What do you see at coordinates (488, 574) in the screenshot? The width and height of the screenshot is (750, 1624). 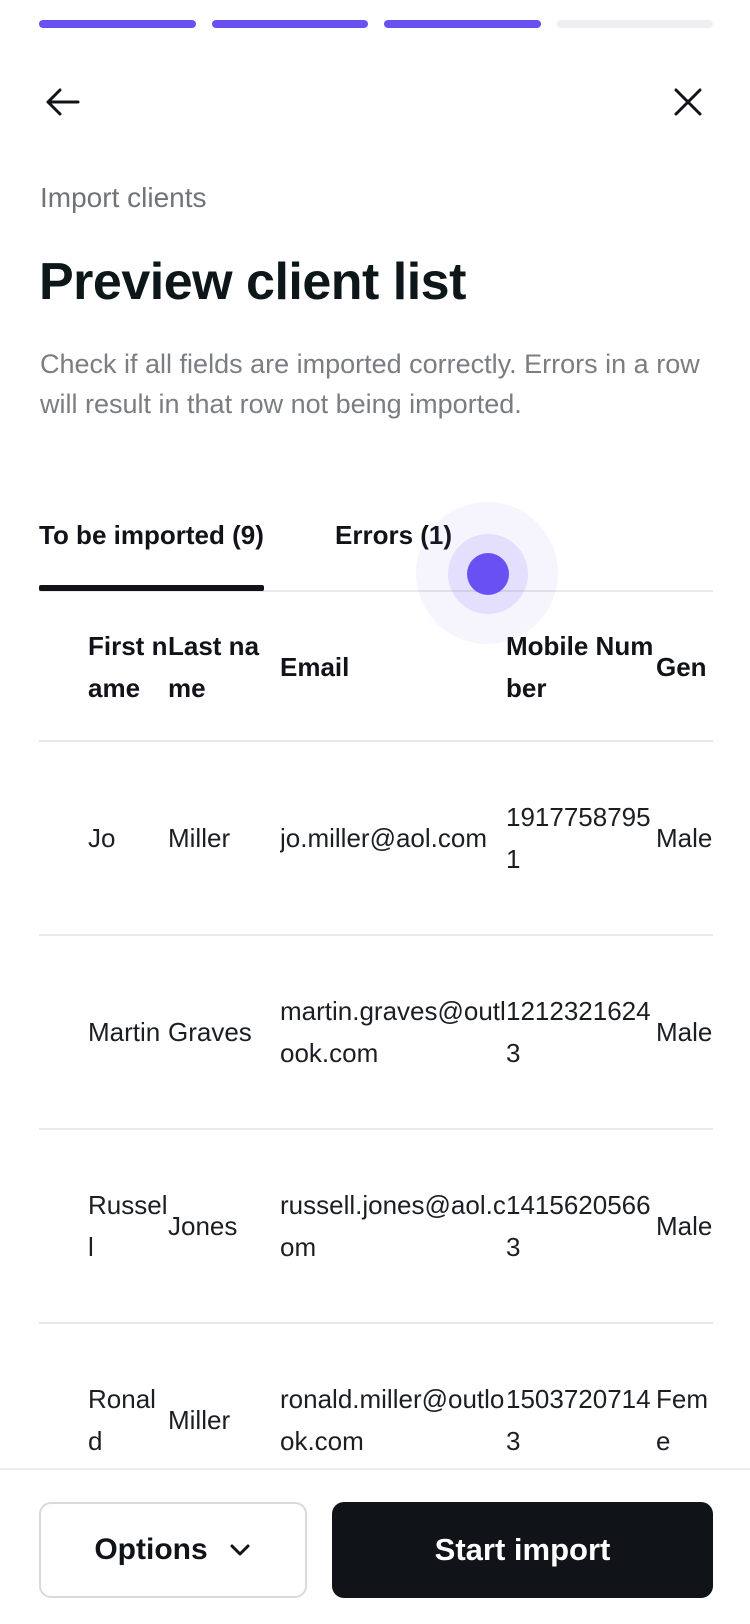 I see `touch-indicator-dot` at bounding box center [488, 574].